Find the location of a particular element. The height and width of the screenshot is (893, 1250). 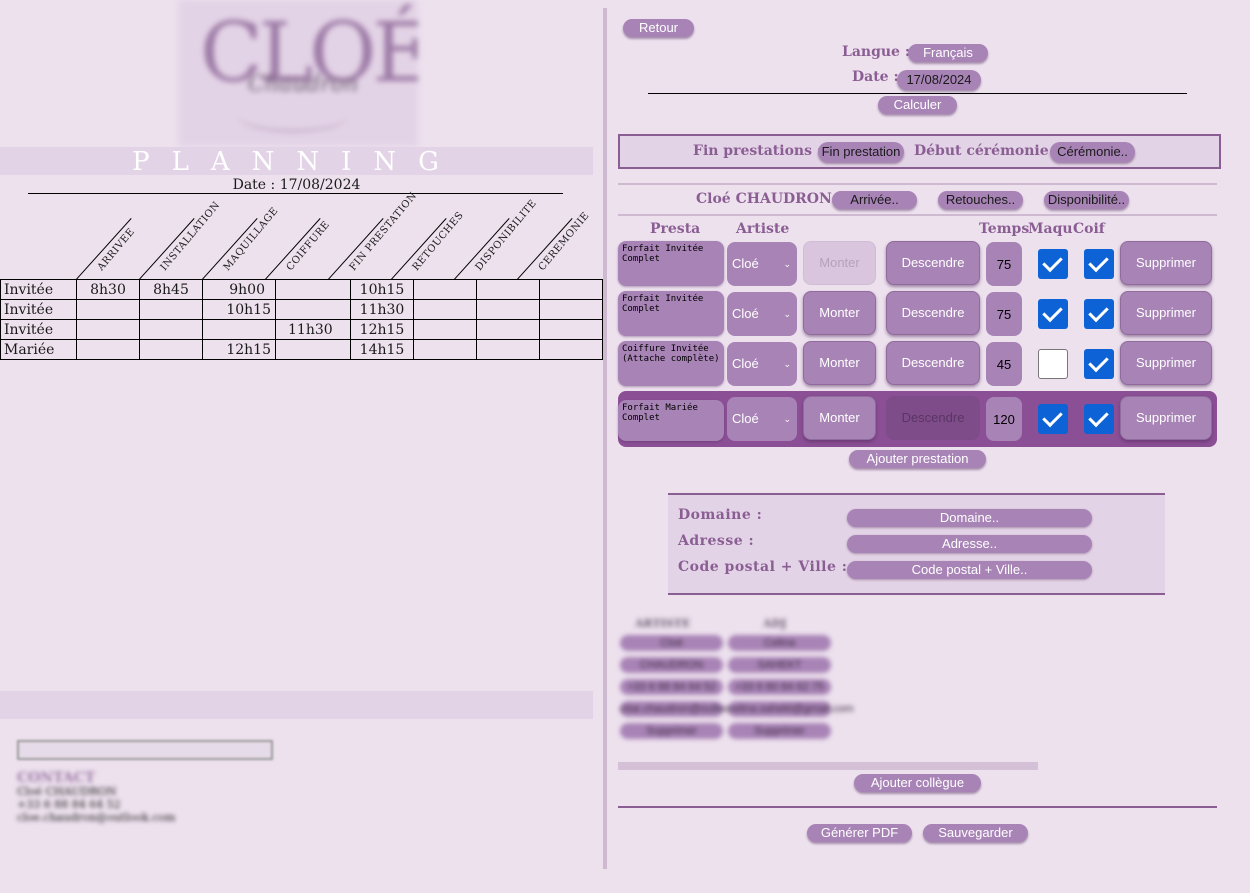

planning-cell: 8h45 is located at coordinates (171, 289).